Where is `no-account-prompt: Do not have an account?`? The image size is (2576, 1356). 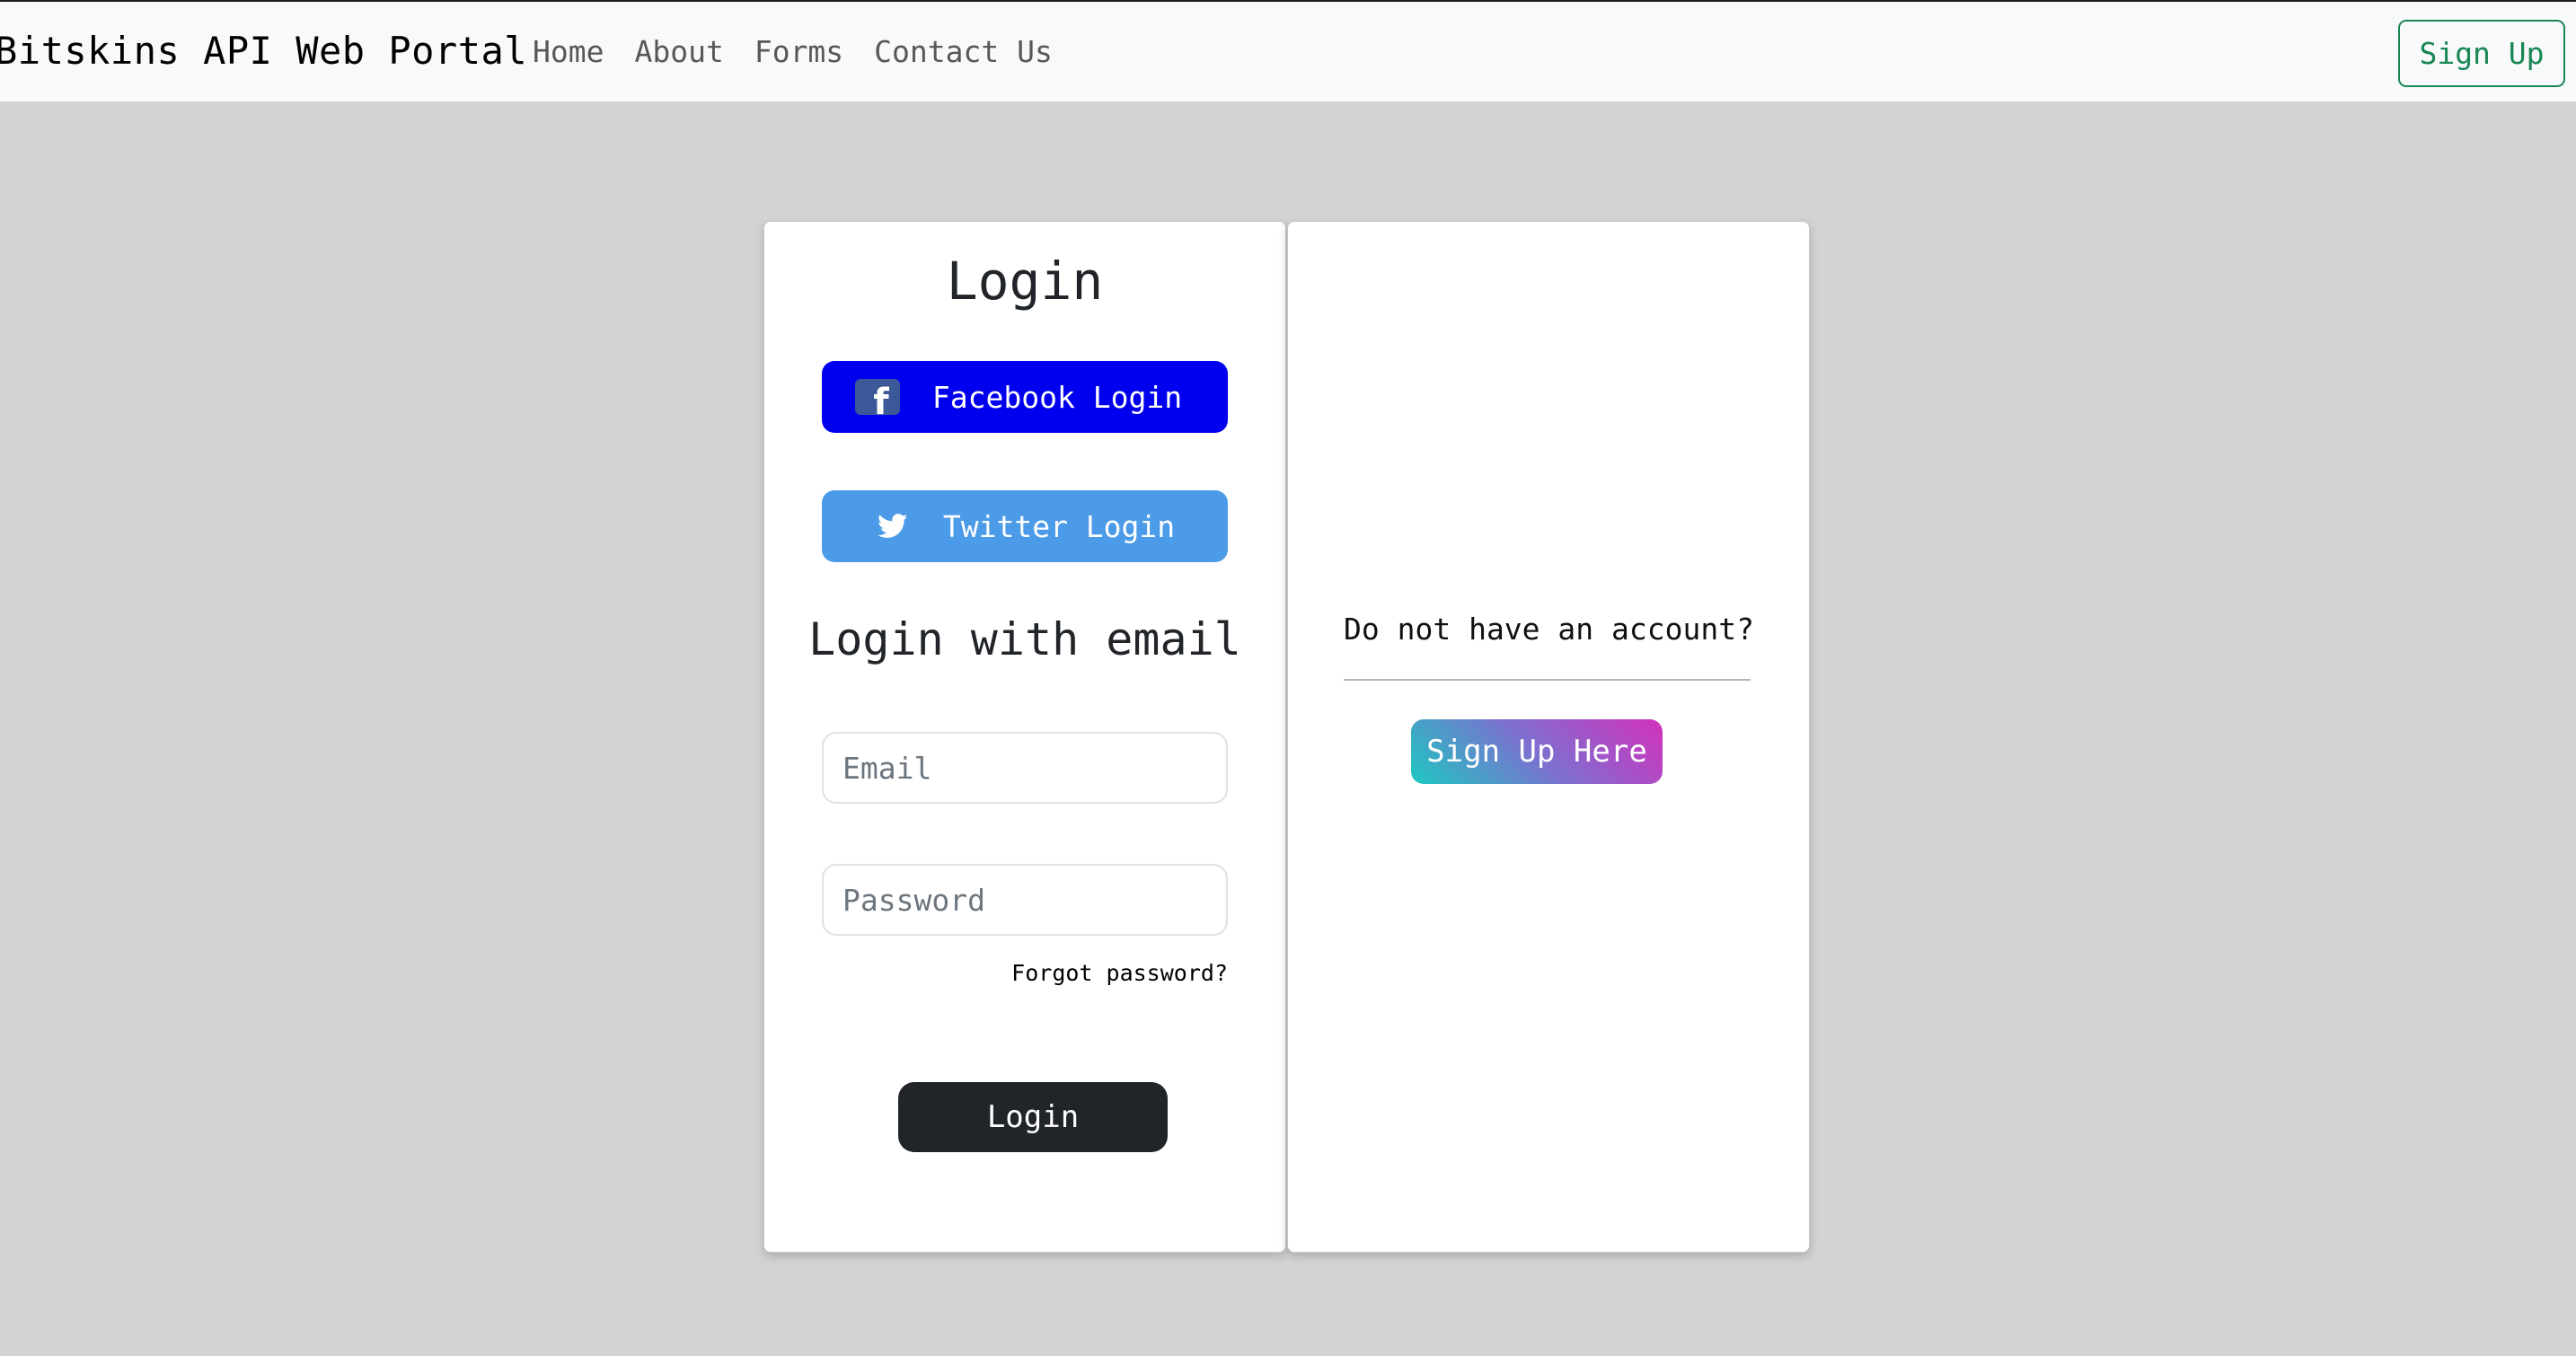 no-account-prompt: Do not have an account? is located at coordinates (1549, 629).